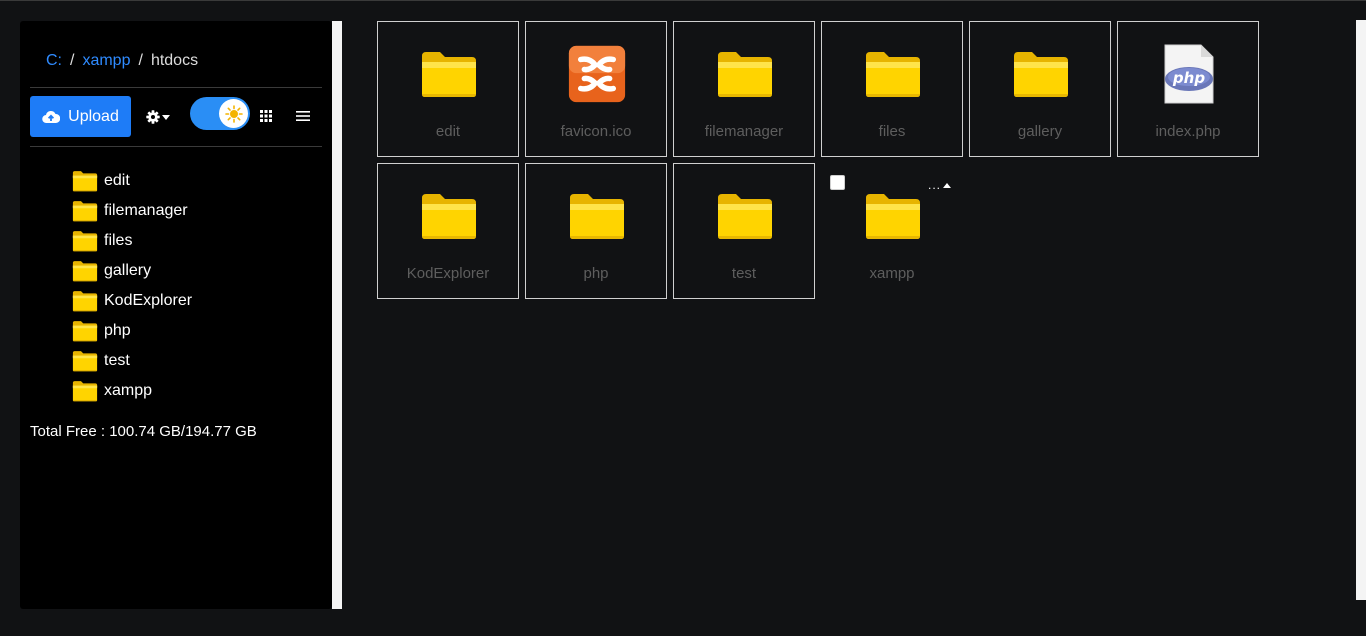  What do you see at coordinates (117, 180) in the screenshot?
I see `tree-item-label: edit` at bounding box center [117, 180].